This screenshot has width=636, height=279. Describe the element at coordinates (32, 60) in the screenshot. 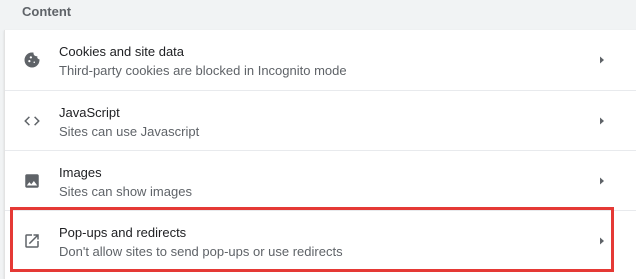

I see `cookie-icon` at that location.